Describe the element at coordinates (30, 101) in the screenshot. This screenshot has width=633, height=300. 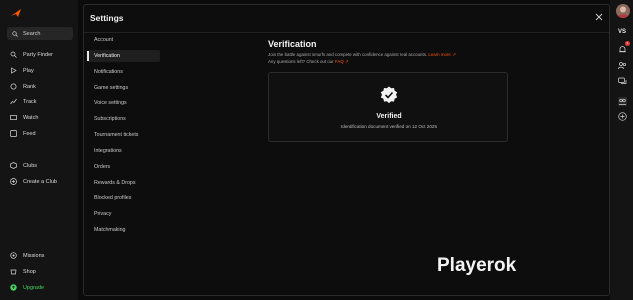
I see `nav-label: Track` at that location.